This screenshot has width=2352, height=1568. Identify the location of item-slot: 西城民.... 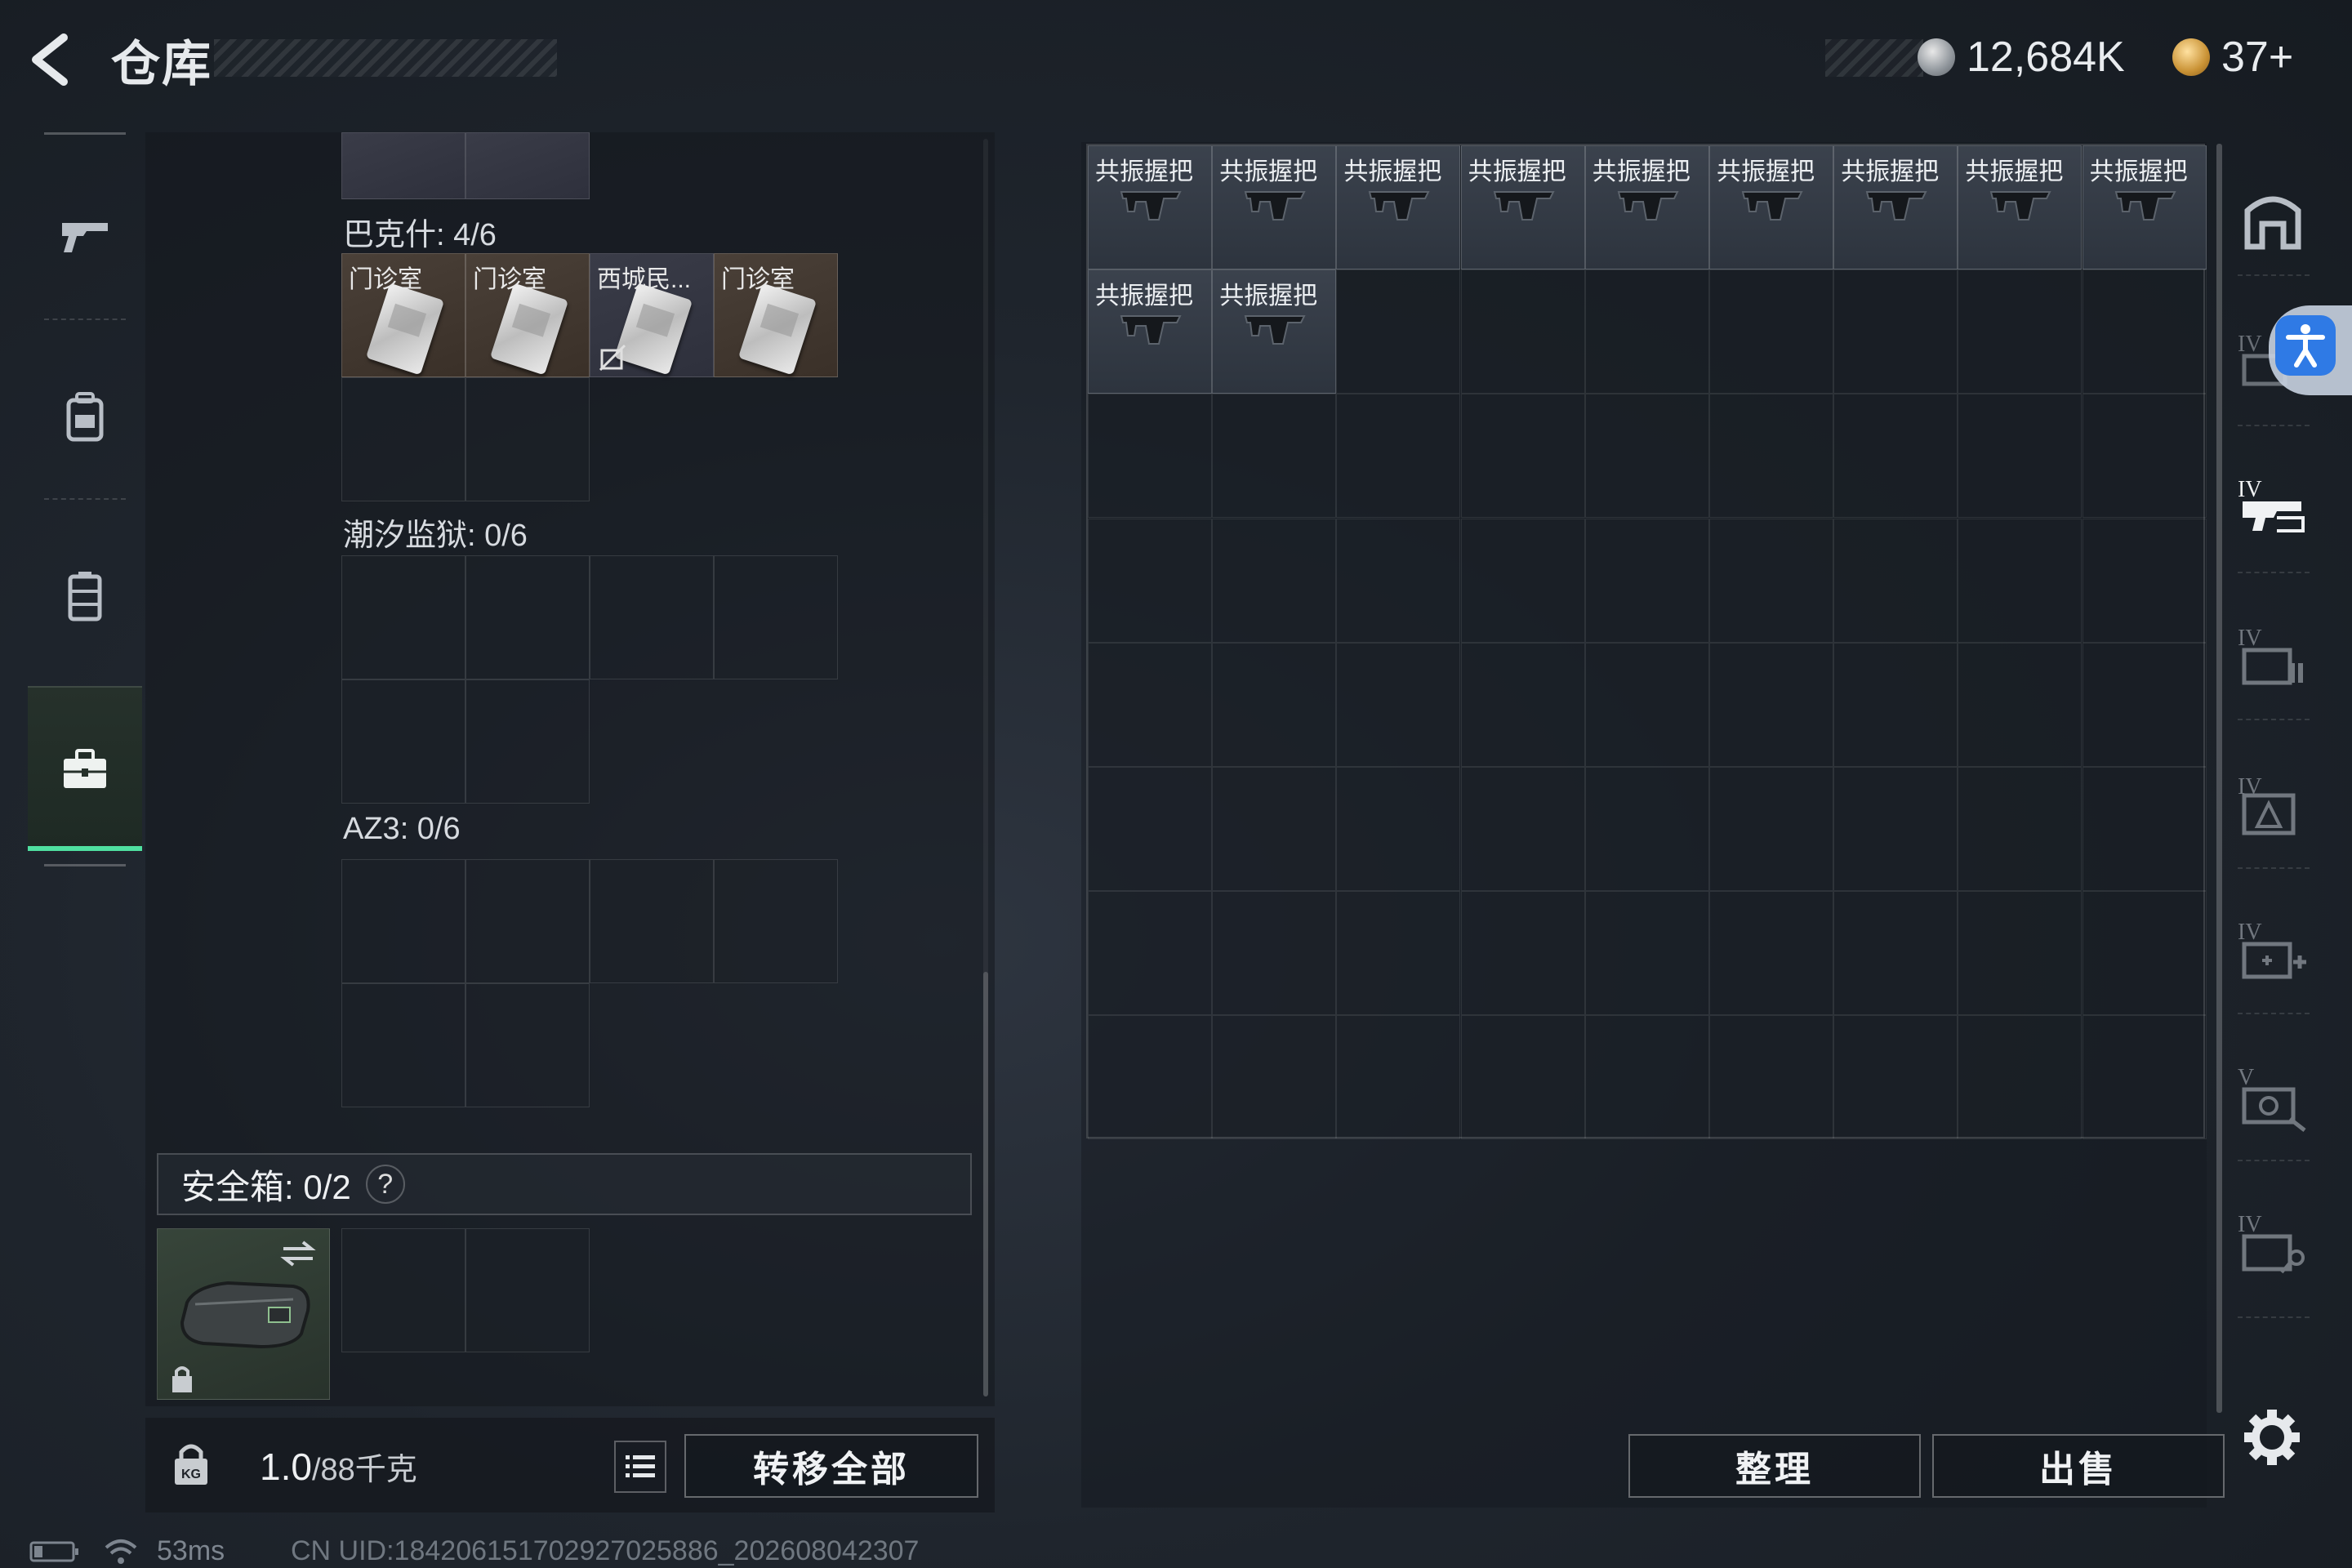
(652, 315).